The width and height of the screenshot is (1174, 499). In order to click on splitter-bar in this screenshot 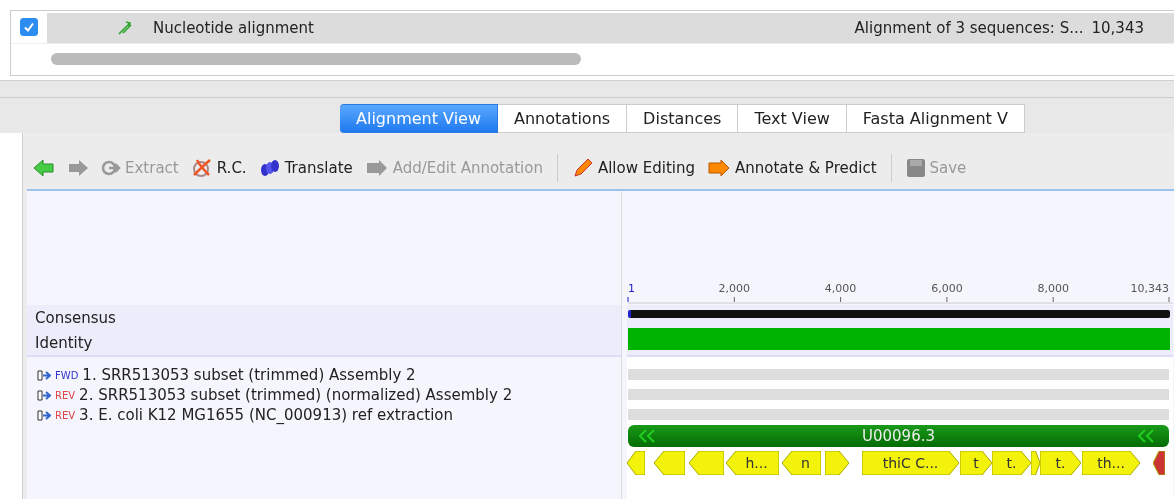, I will do `click(587, 89)`.